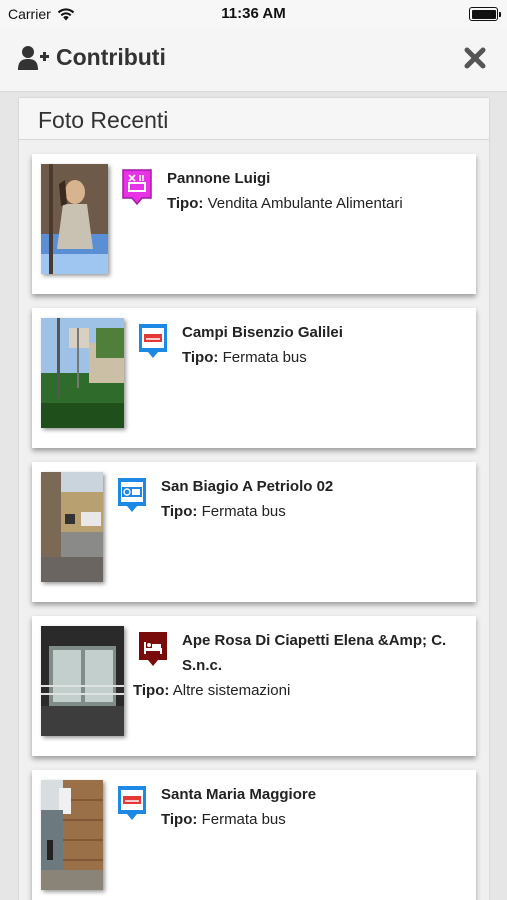 The height and width of the screenshot is (900, 507). Describe the element at coordinates (231, 690) in the screenshot. I see `card-type-value: Altre sistemazioni` at that location.